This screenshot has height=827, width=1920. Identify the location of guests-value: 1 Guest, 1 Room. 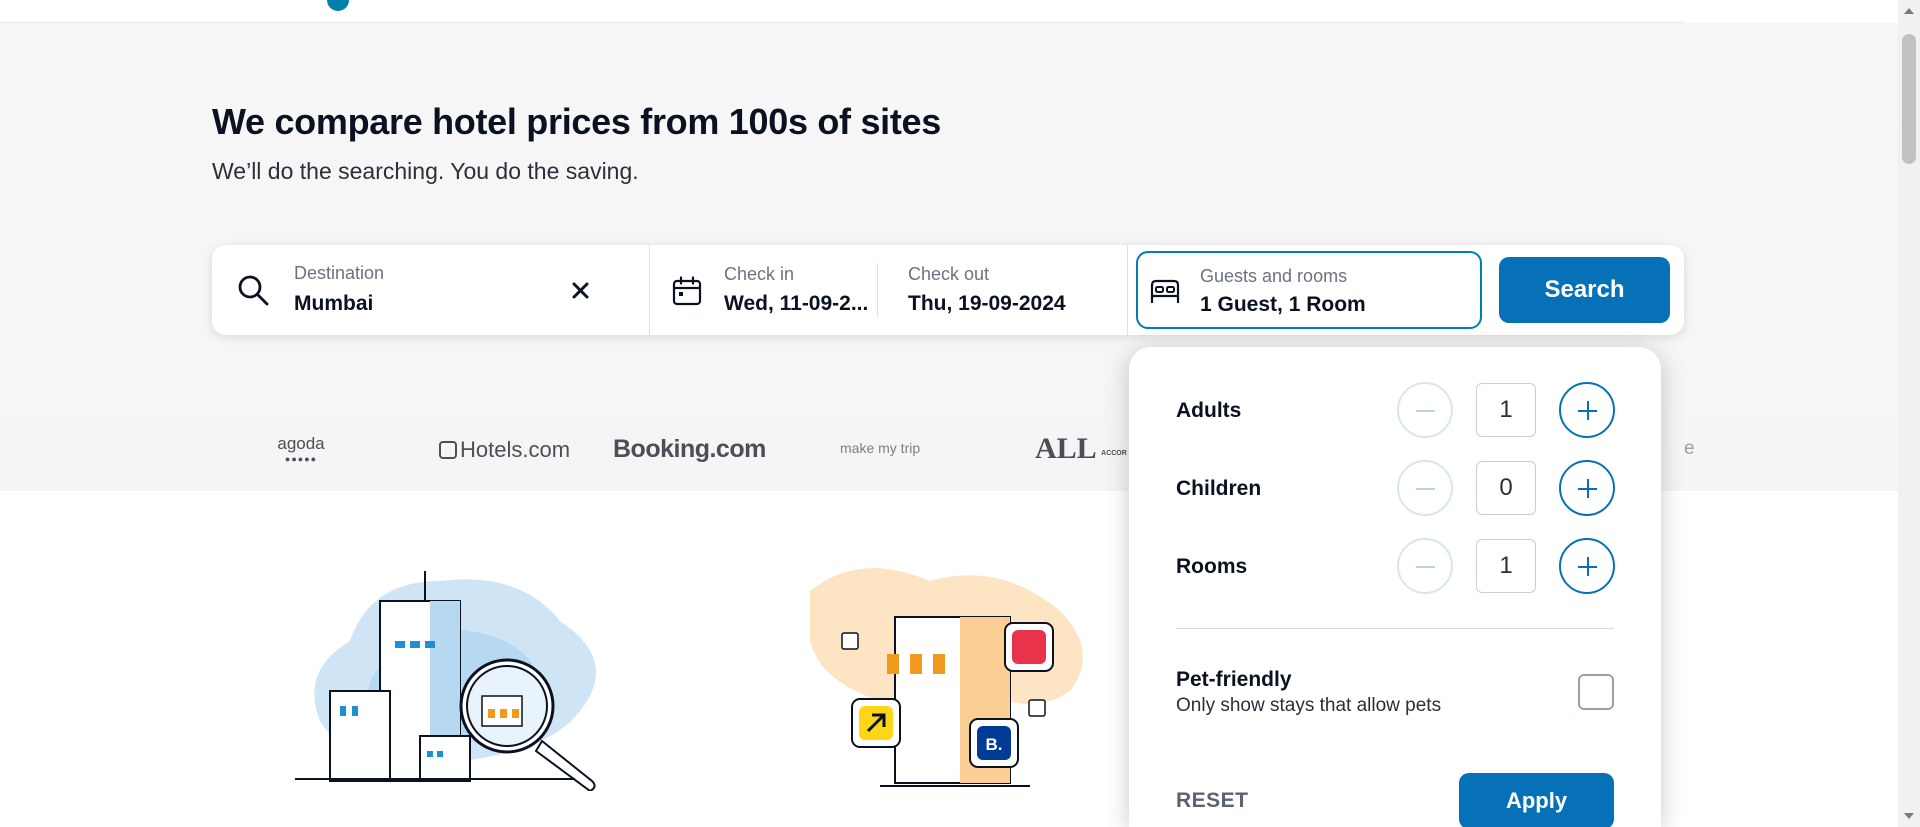
(1283, 305).